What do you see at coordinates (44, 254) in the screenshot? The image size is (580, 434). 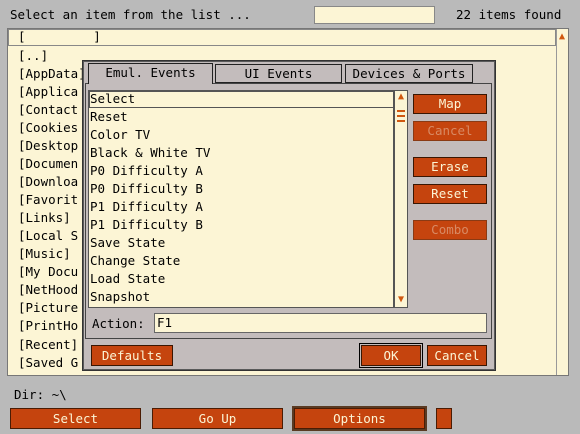 I see `file-list-item: [Music]` at bounding box center [44, 254].